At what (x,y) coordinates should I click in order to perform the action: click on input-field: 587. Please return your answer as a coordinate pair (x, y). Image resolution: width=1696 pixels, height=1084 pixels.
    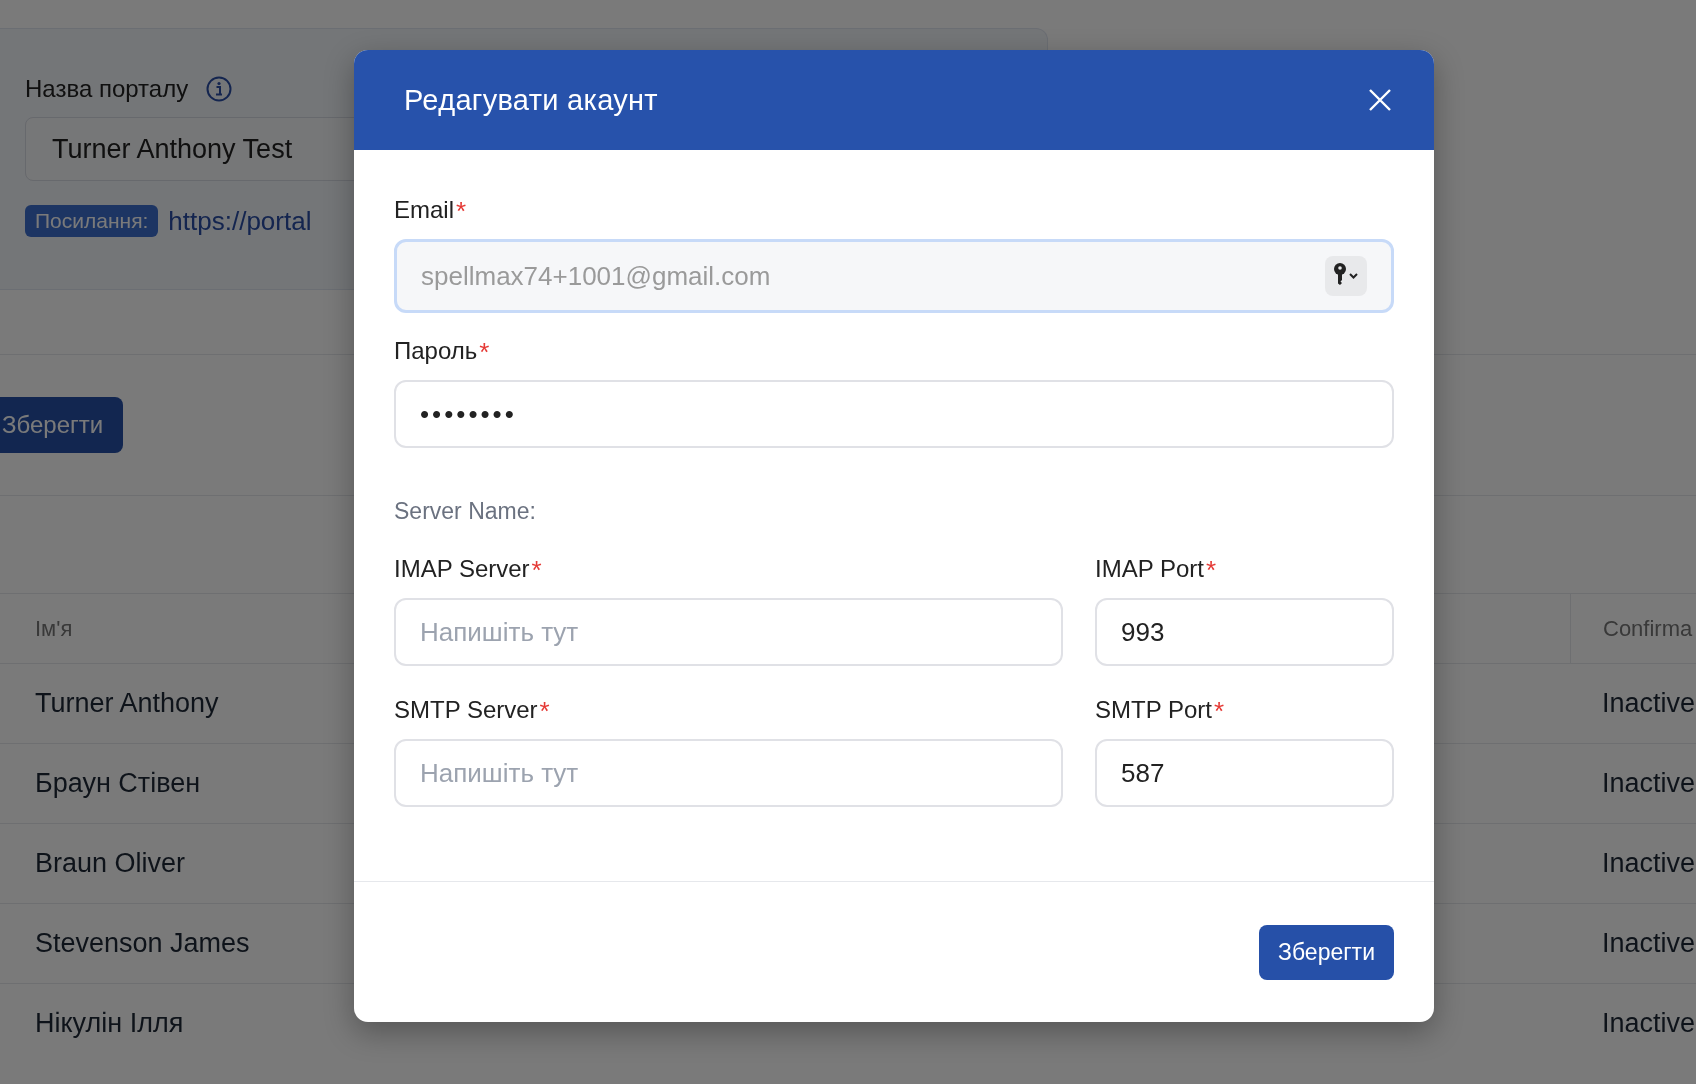
    Looking at the image, I should click on (1244, 773).